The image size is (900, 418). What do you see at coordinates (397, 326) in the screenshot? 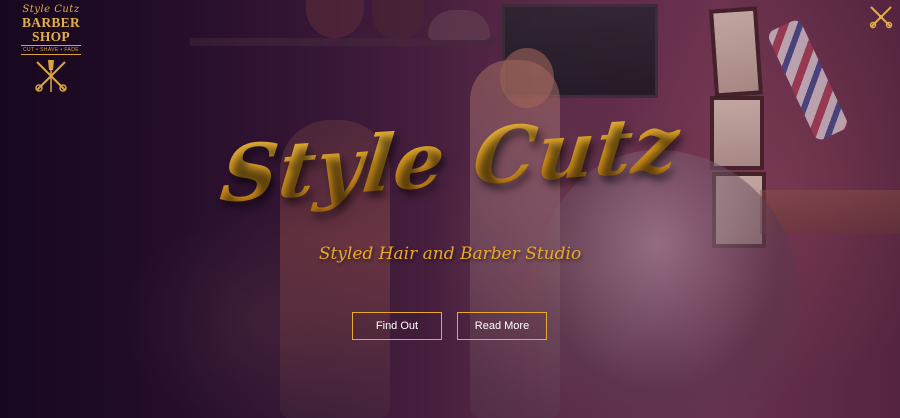
I see `find-out-button: Find Out` at bounding box center [397, 326].